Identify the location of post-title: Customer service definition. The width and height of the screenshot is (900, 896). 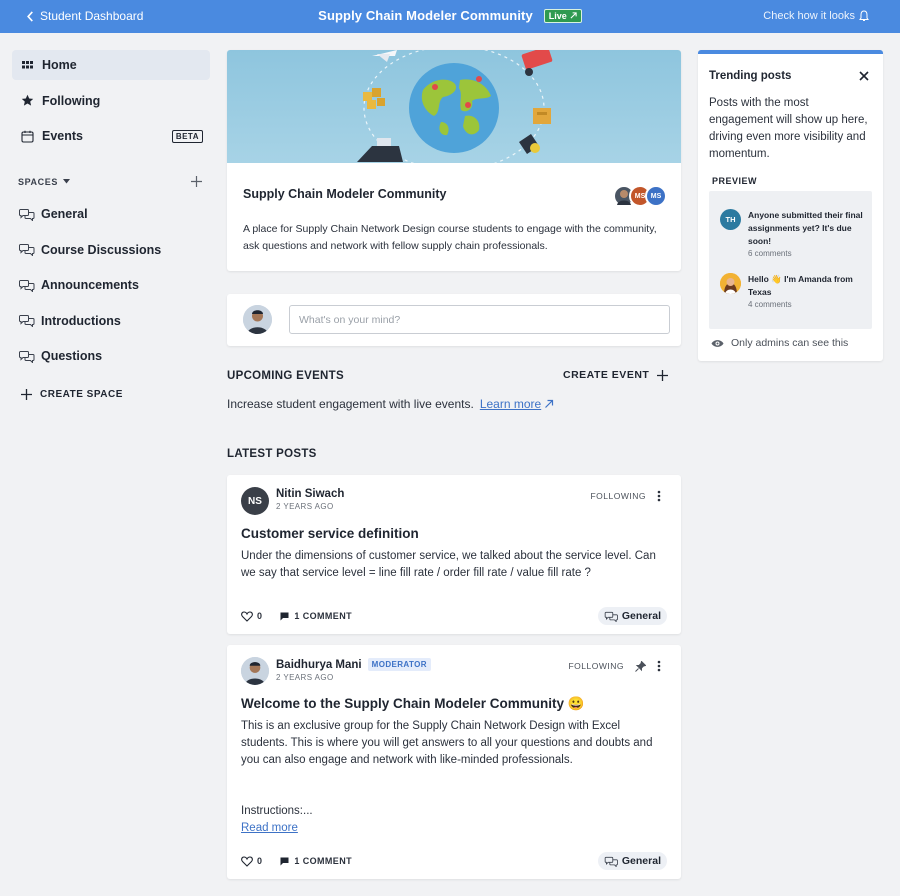
(330, 533).